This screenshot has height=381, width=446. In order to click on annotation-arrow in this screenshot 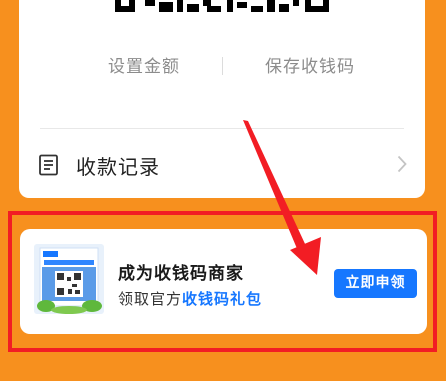, I will do `click(282, 197)`.